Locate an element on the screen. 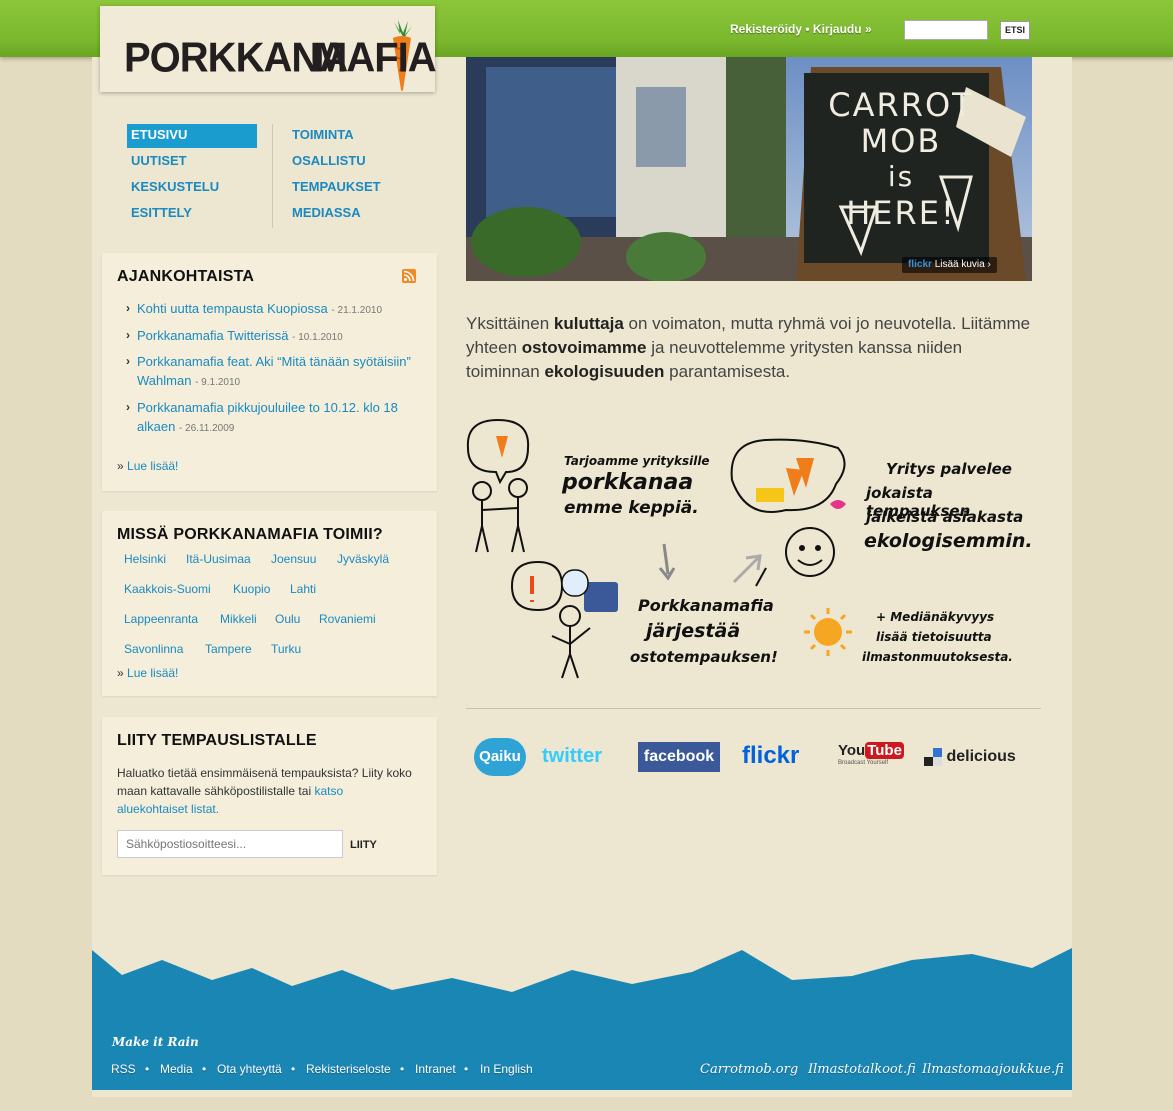 The height and width of the screenshot is (1111, 1173). flickr-logo-text: flickr is located at coordinates (771, 755).